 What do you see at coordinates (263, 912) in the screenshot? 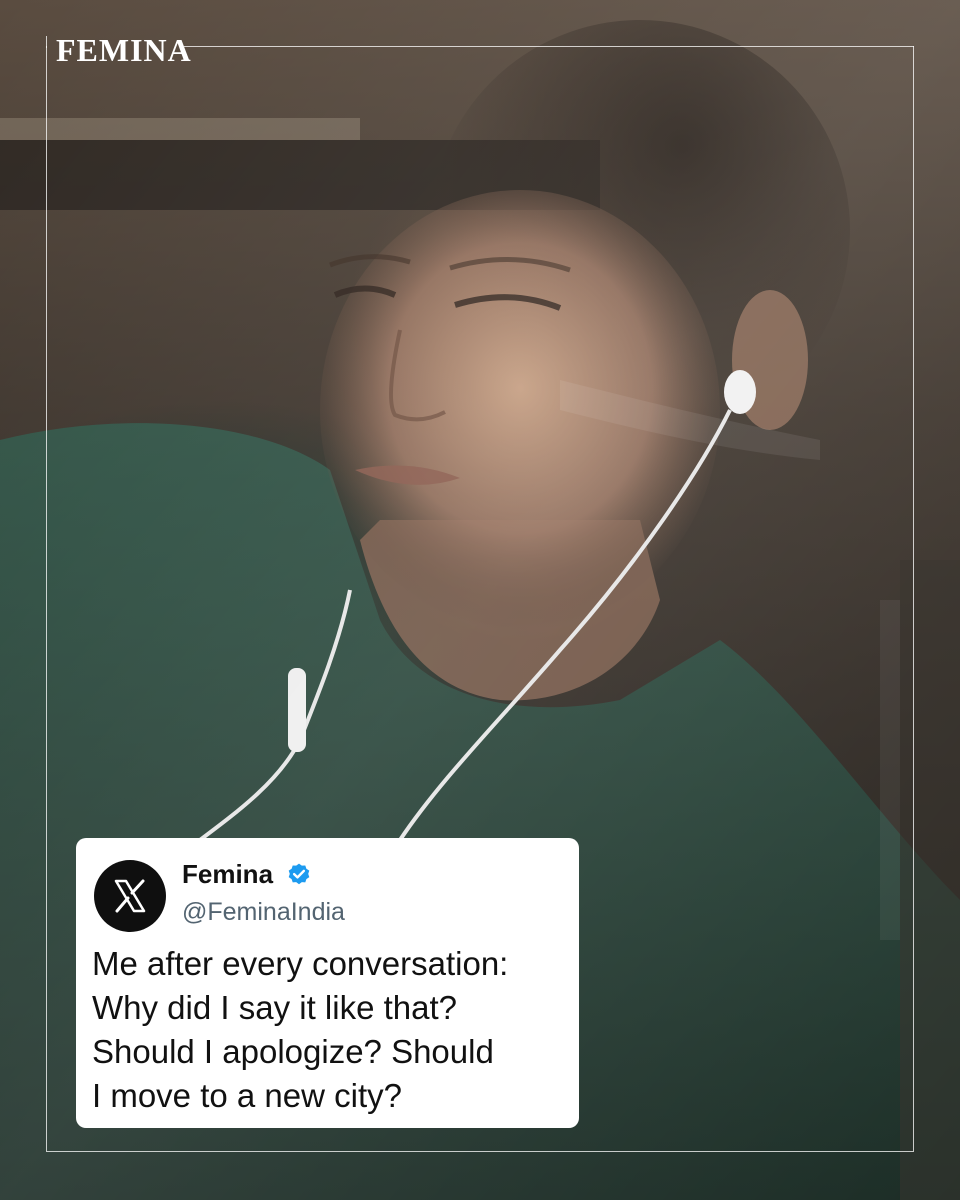
I see `tweet-author-handle: @FeminaIndia` at bounding box center [263, 912].